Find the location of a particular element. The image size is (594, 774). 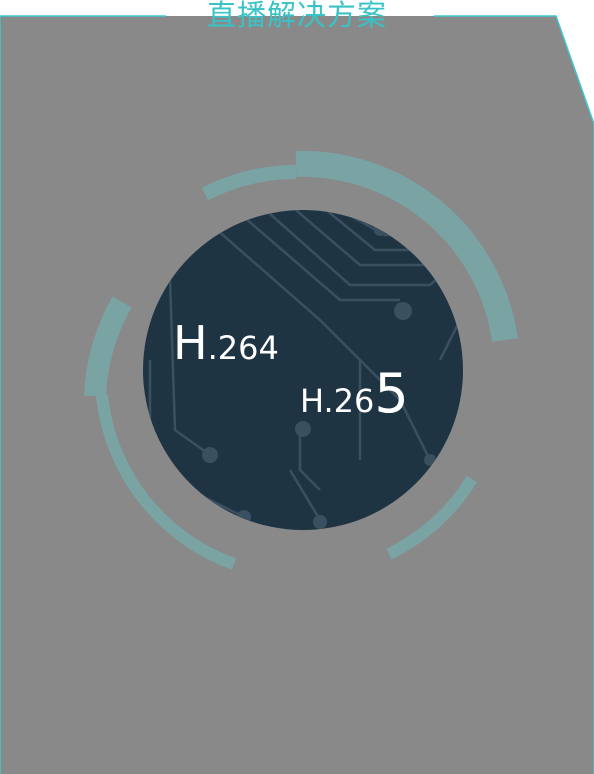

codec-h265-prefix: H.26 is located at coordinates (337, 401).